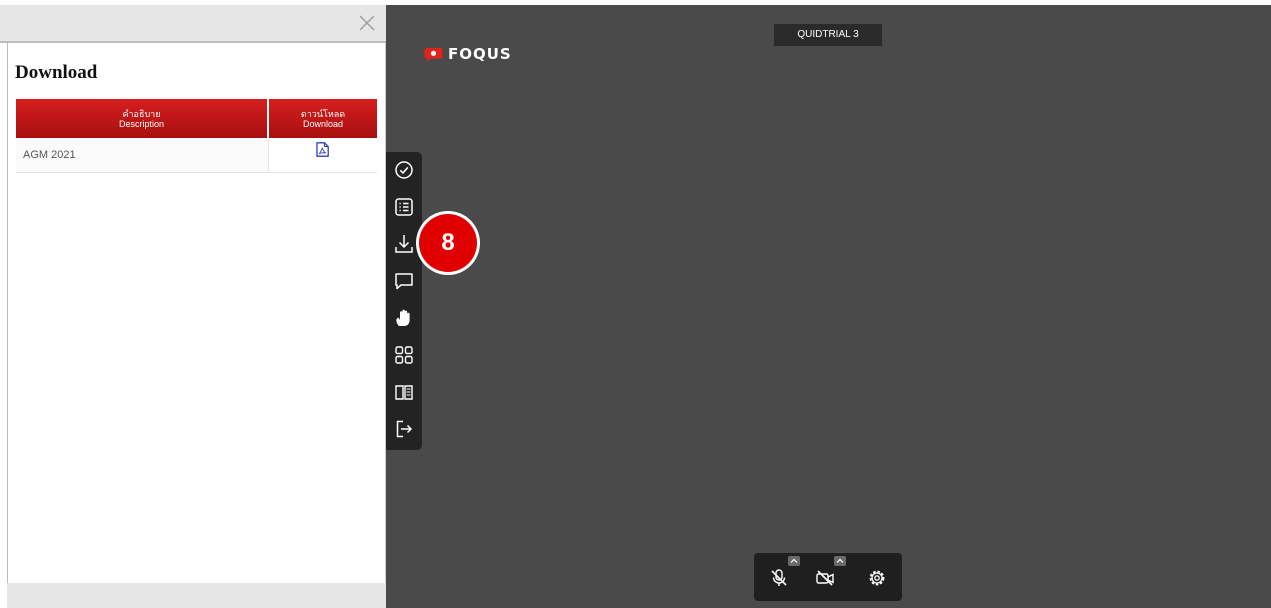 The width and height of the screenshot is (1271, 608). What do you see at coordinates (323, 123) in the screenshot?
I see `header-english-label: Download` at bounding box center [323, 123].